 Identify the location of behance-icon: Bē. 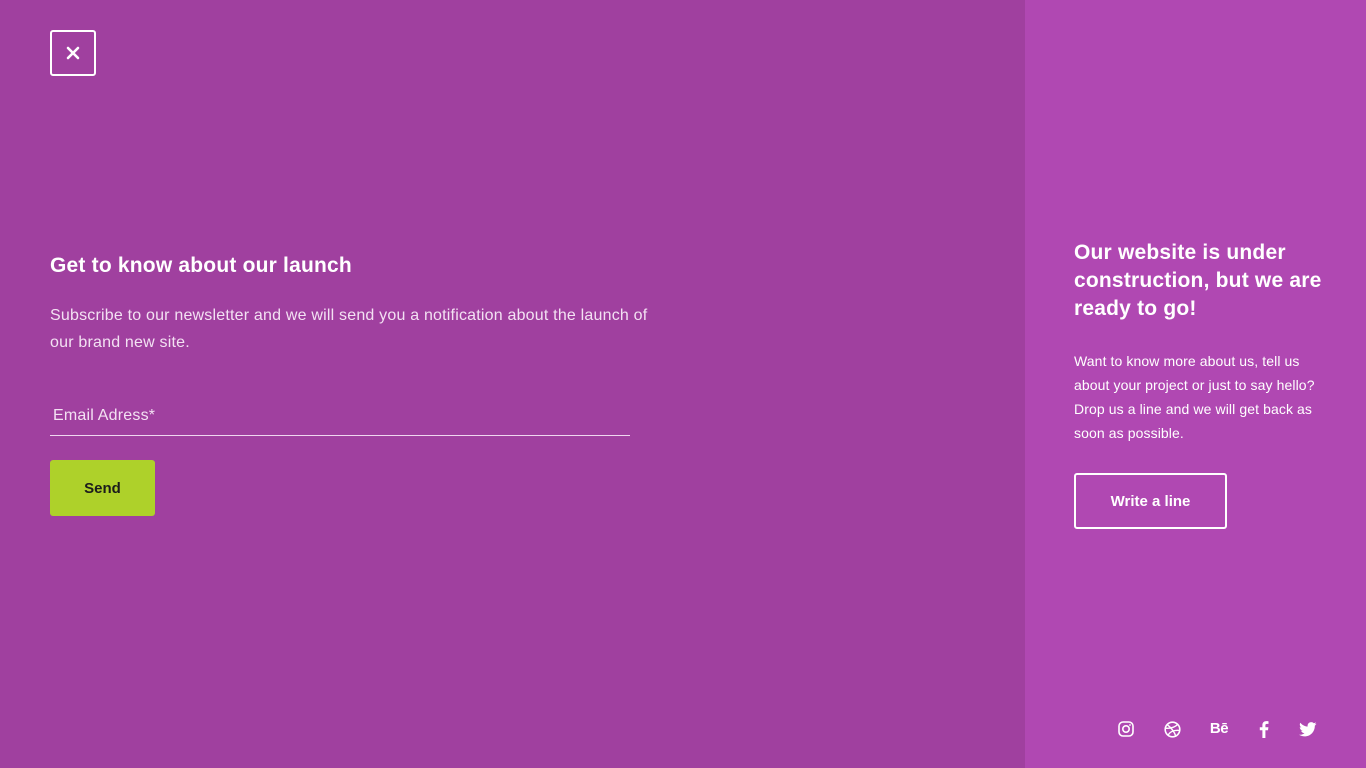
(1219, 728).